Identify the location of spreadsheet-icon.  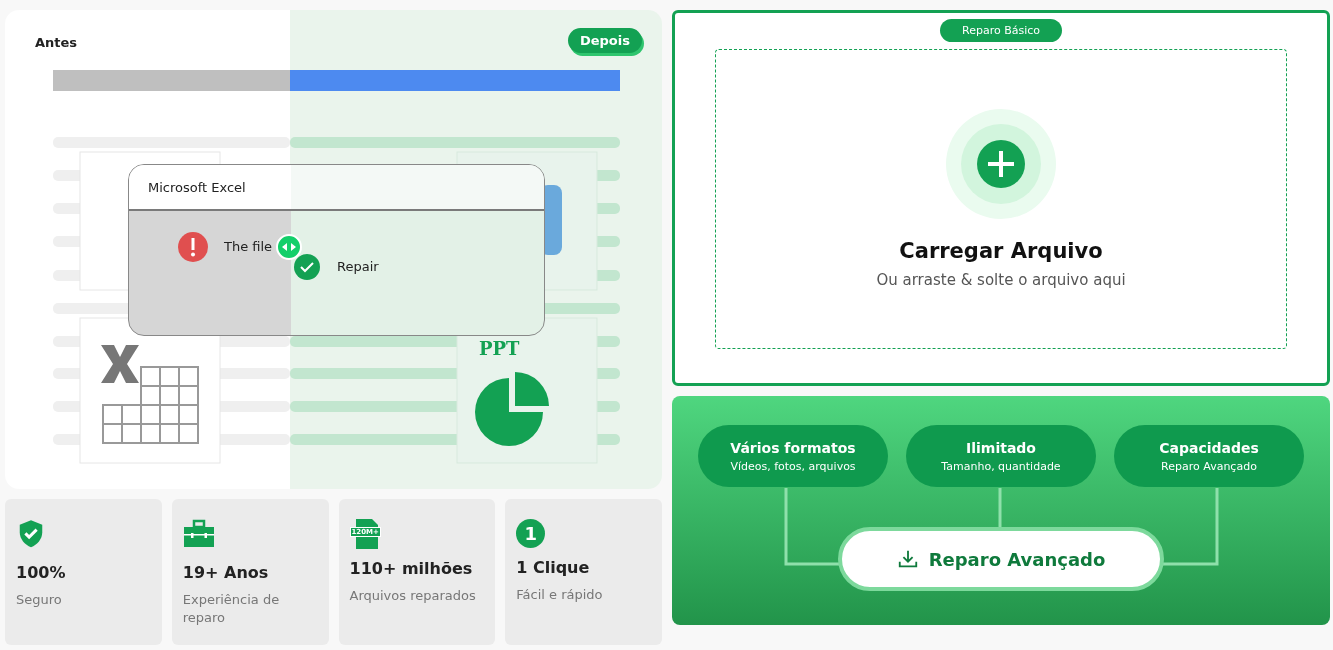
(150, 394).